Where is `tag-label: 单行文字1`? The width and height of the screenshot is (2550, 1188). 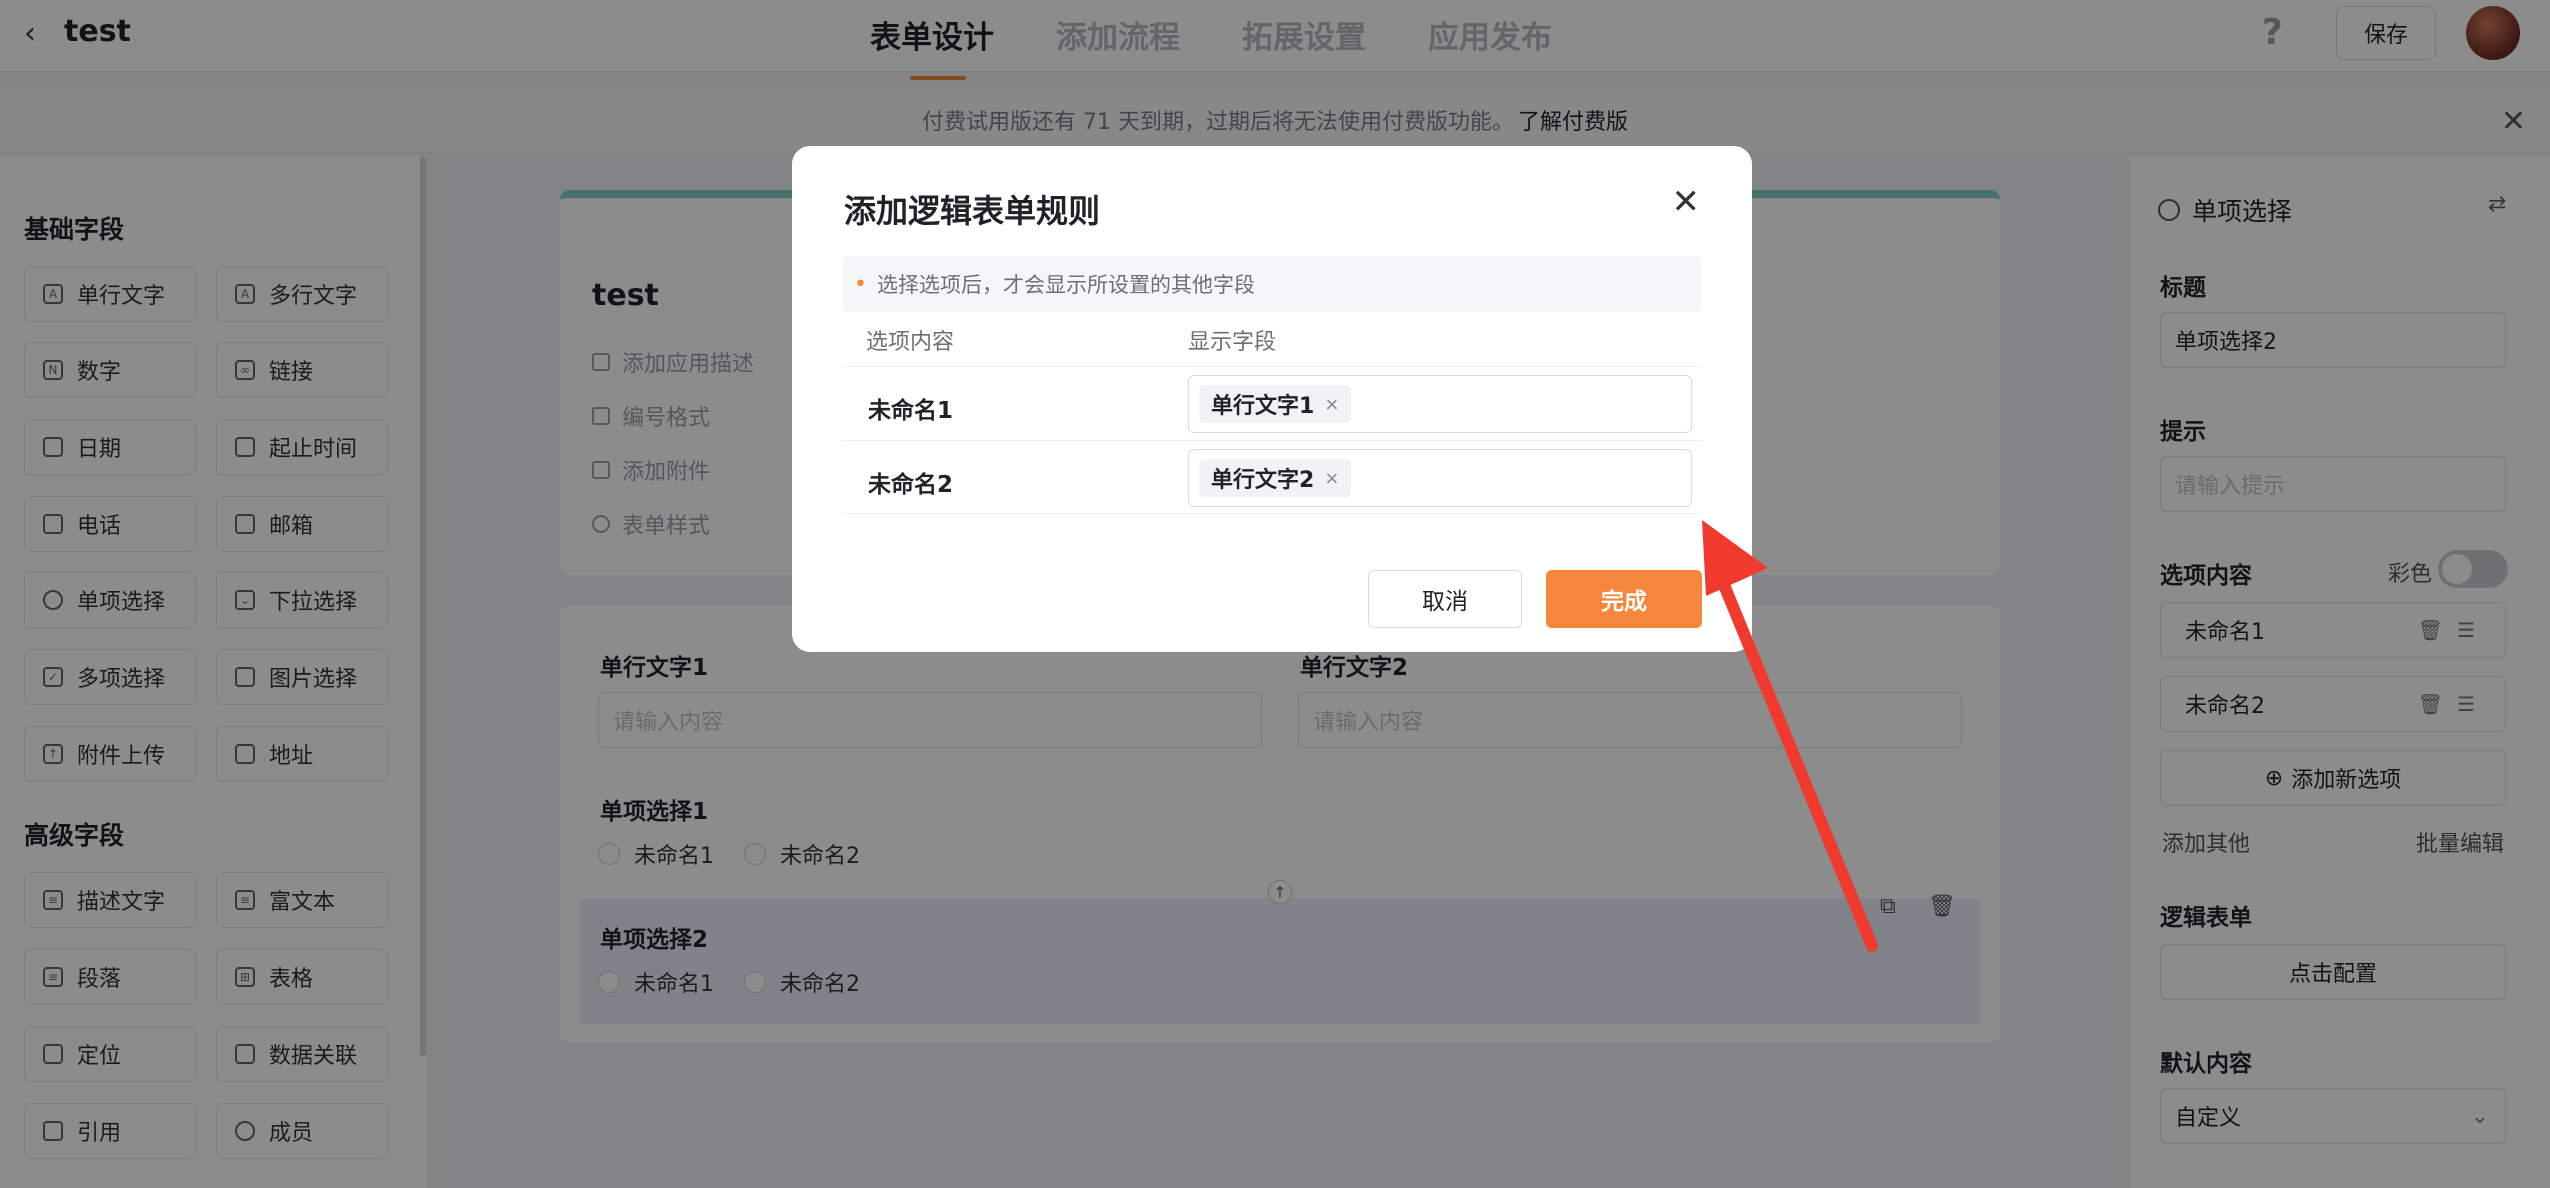
tag-label: 单行文字1 is located at coordinates (1263, 406).